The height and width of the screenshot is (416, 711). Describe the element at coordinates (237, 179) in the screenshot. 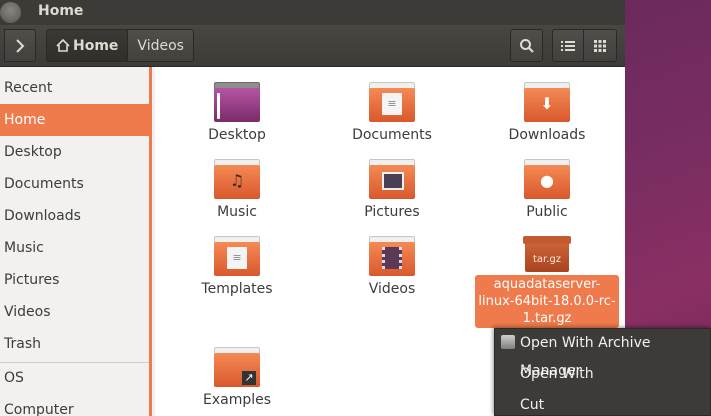

I see `music-folder-icon: ♫` at that location.